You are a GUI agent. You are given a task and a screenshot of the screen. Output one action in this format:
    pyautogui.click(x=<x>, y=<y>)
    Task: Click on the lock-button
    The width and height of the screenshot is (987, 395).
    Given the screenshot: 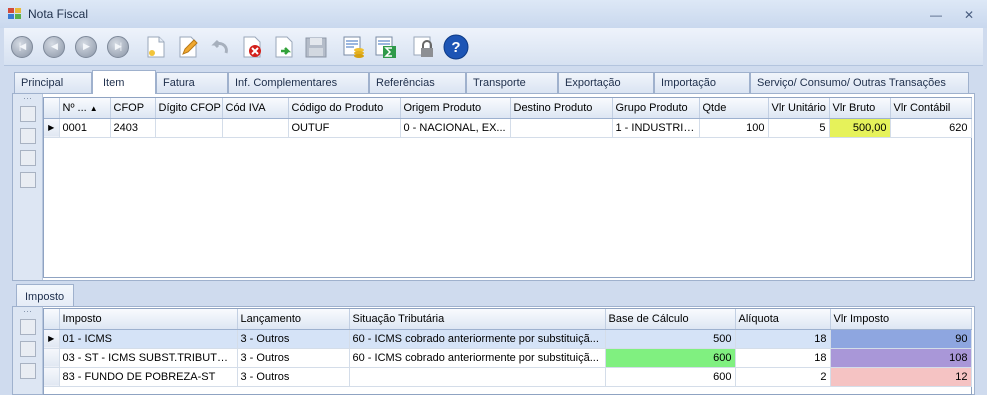 What is the action you would take?
    pyautogui.click(x=423, y=47)
    